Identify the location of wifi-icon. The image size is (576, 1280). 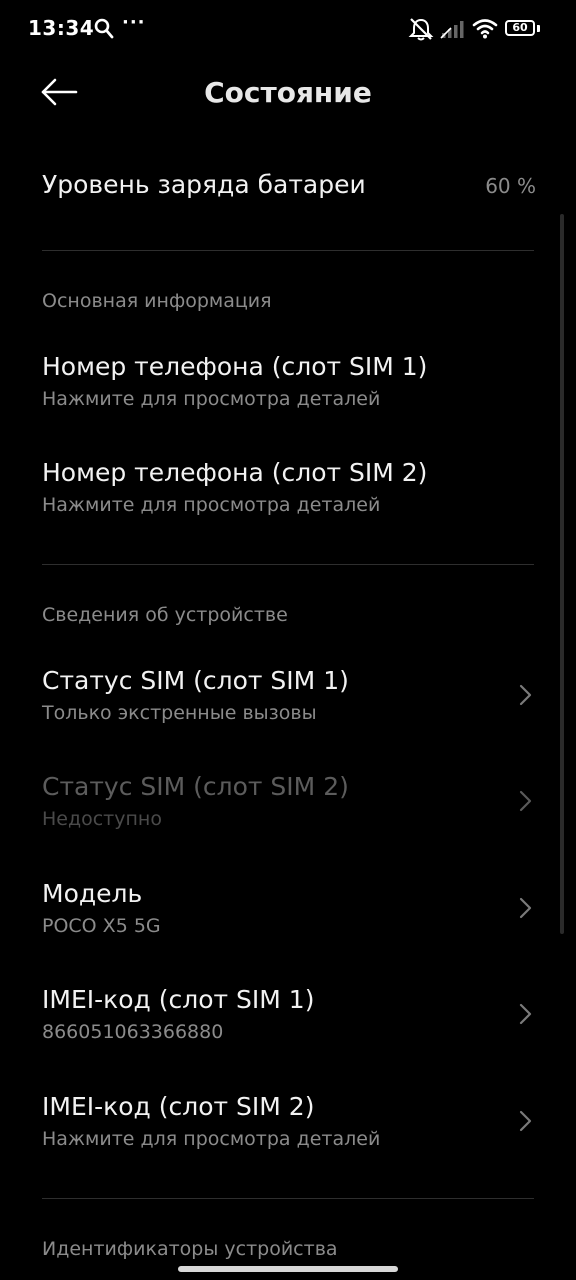
(485, 29).